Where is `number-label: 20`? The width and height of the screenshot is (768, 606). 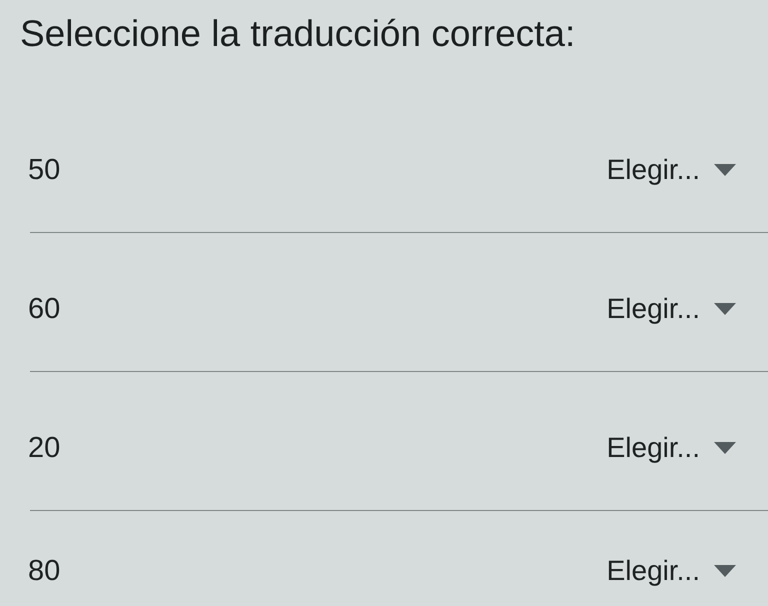 number-label: 20 is located at coordinates (44, 448).